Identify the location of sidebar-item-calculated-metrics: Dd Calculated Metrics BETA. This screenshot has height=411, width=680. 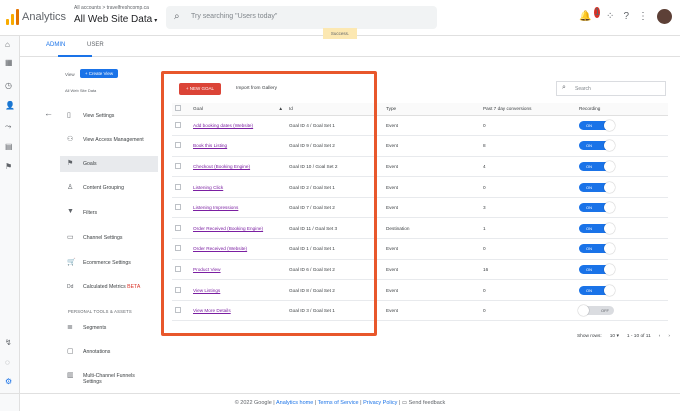
(109, 287).